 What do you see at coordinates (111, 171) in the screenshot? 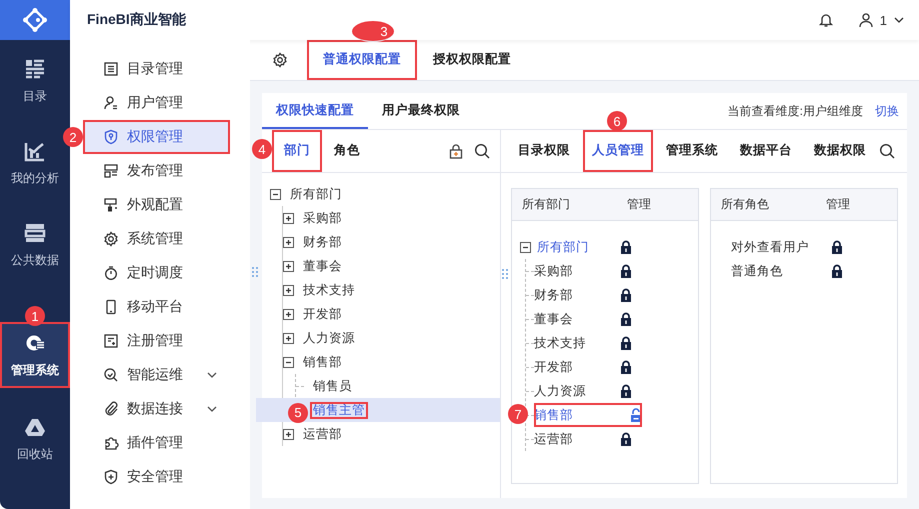
I see `layout-icon` at bounding box center [111, 171].